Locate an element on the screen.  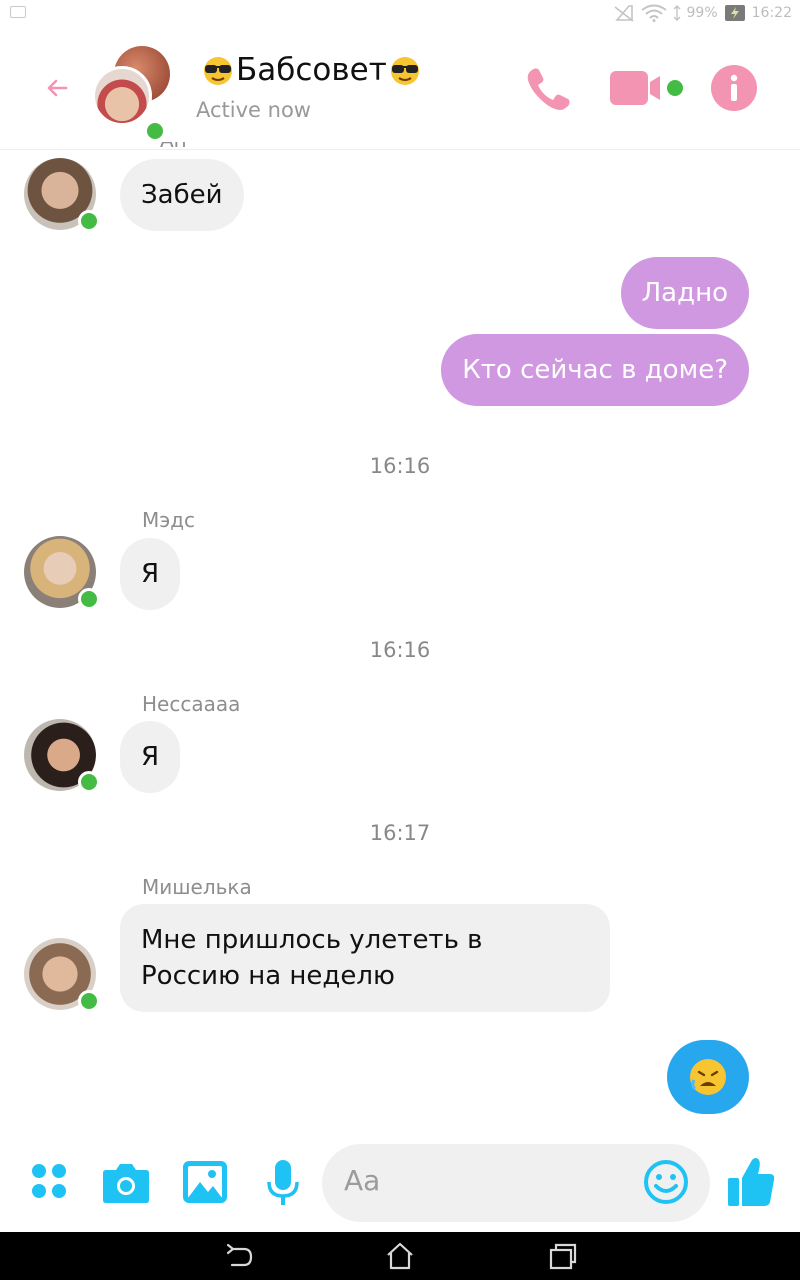
timestamp: 16:17 is located at coordinates (400, 833).